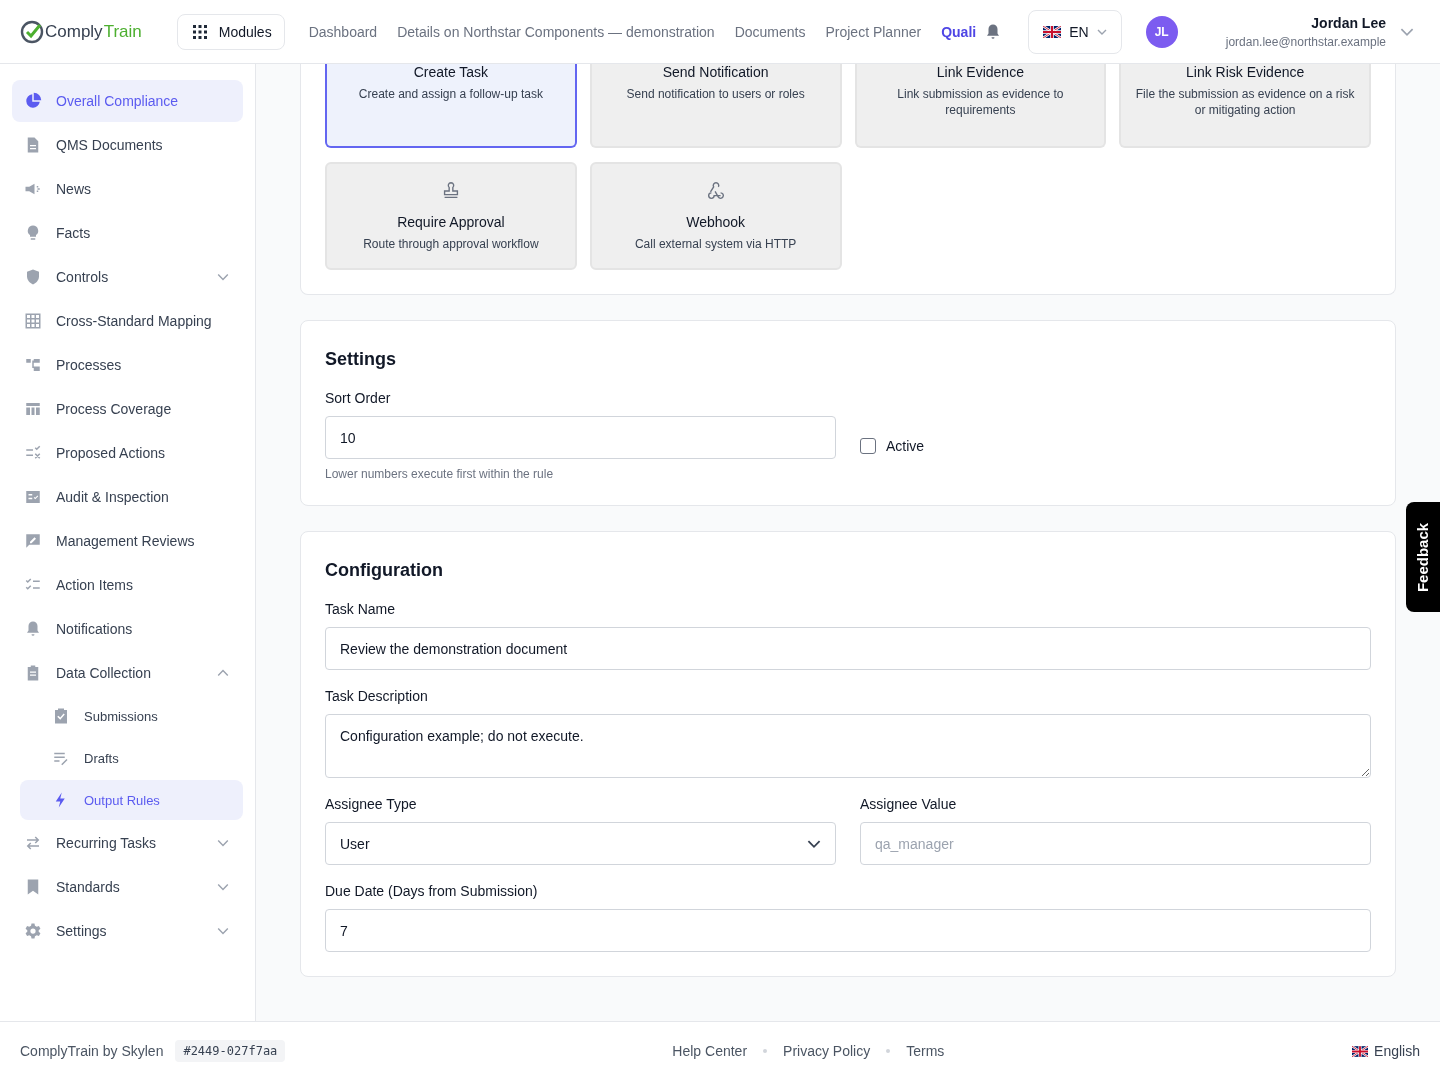 Image resolution: width=1440 pixels, height=1080 pixels. Describe the element at coordinates (61, 716) in the screenshot. I see `clipboard-check-icon` at that location.